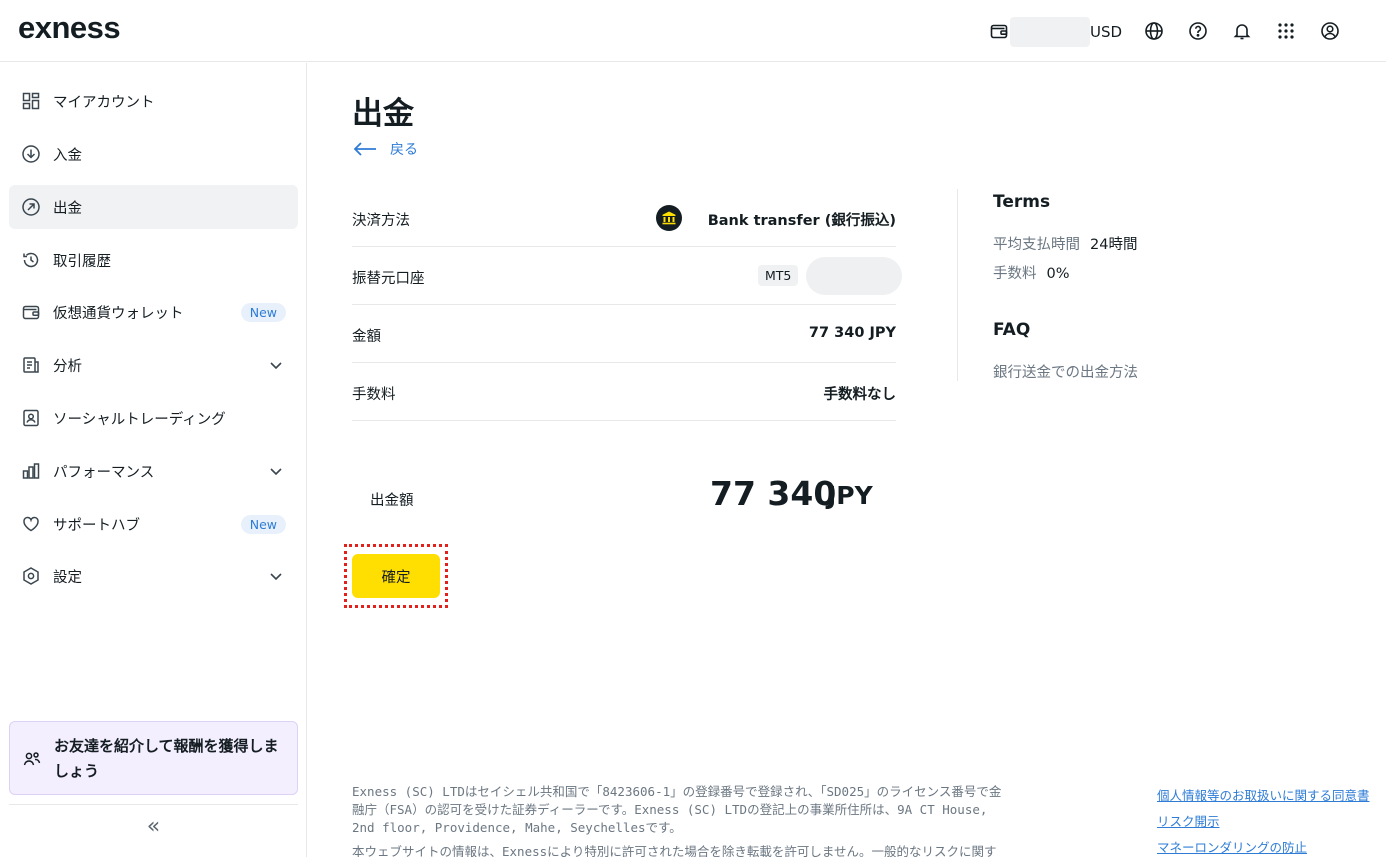 The height and width of the screenshot is (857, 1386). What do you see at coordinates (1154, 31) in the screenshot?
I see `globe-icon` at bounding box center [1154, 31].